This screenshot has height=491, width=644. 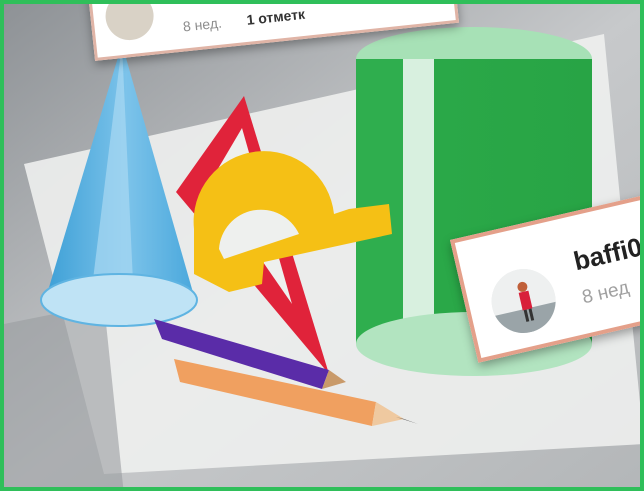 I want to click on avatar-photo, so click(x=523, y=301).